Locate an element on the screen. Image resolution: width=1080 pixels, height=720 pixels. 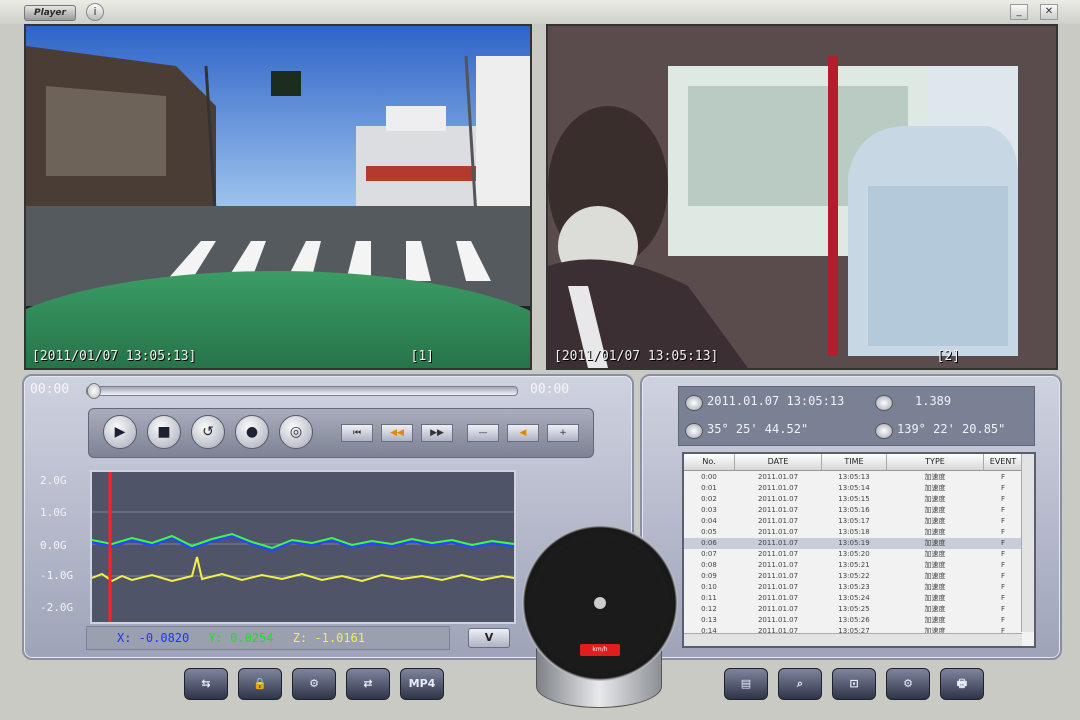
g-sensor-plot is located at coordinates (303, 547).